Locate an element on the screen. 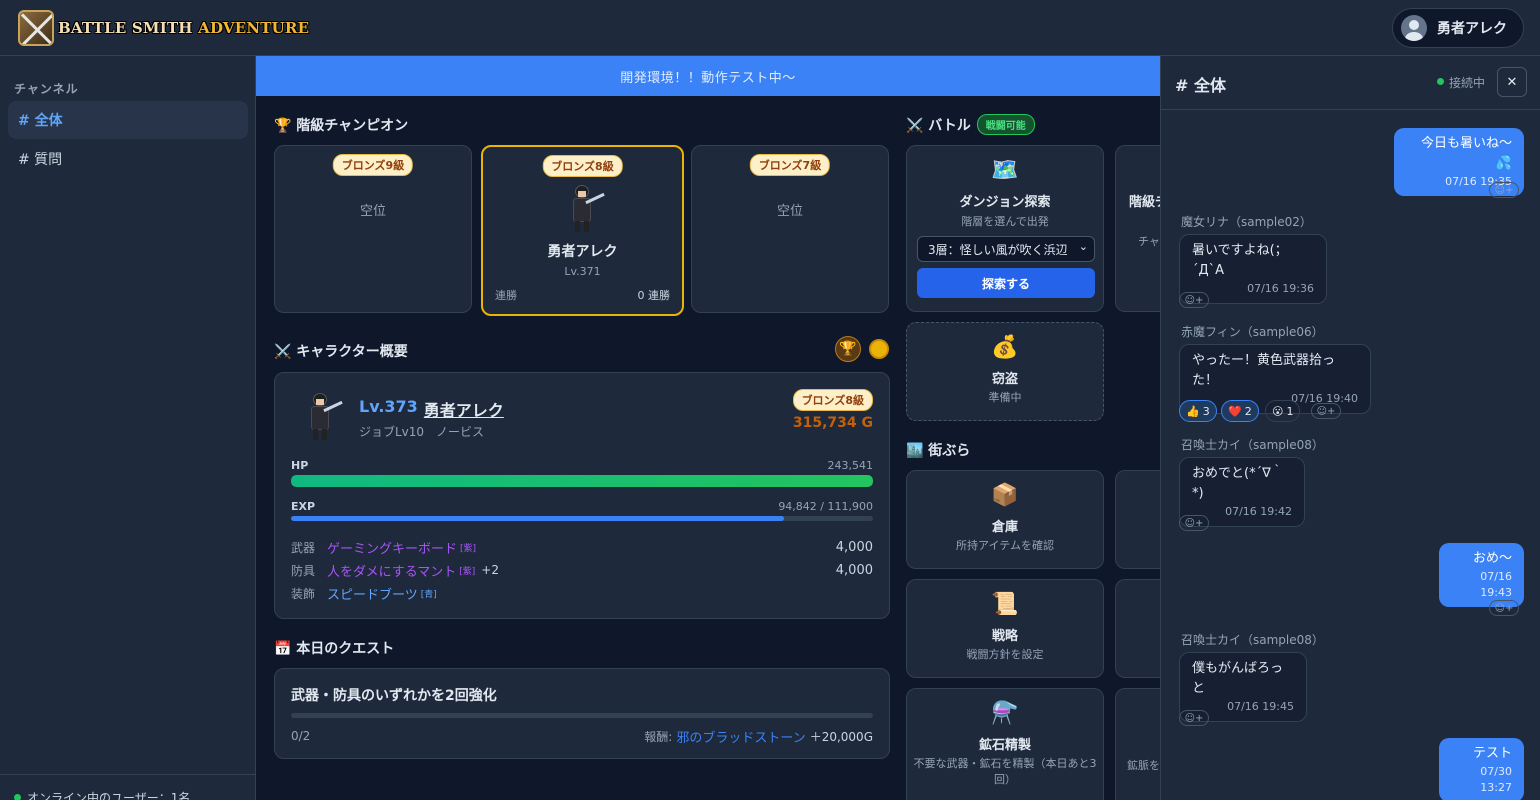  equipment-armor-row: 防具 人をダメにするマント [紫] +2 4,000 is located at coordinates (582, 570).